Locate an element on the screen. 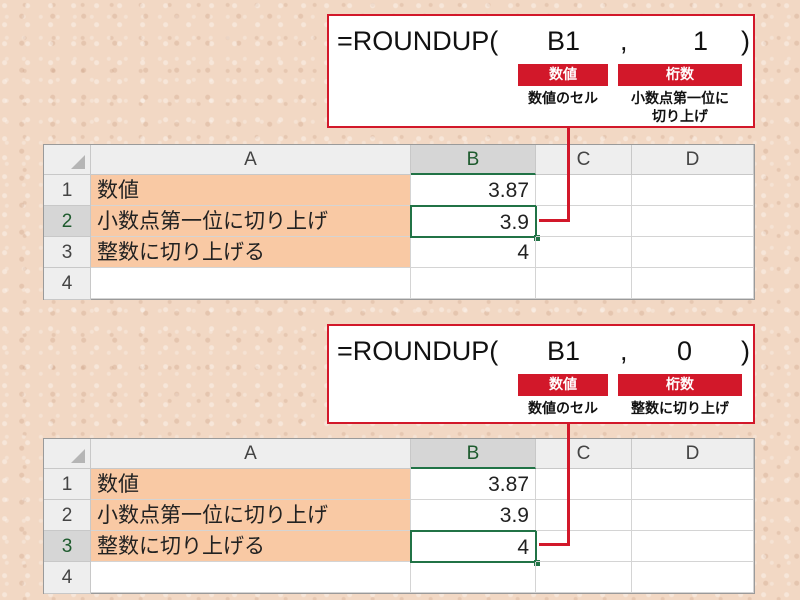 The height and width of the screenshot is (600, 800). cell-b3-active: 4 is located at coordinates (473, 546).